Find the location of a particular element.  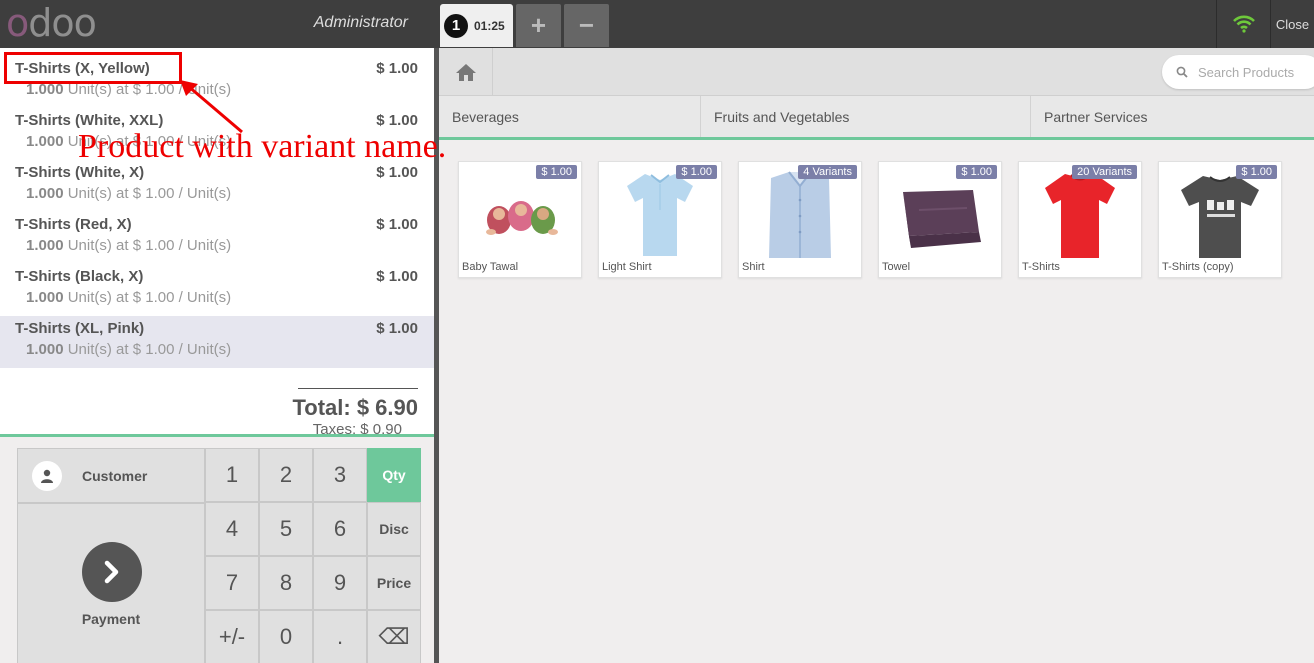

backspace-icon: ⌫ is located at coordinates (394, 636).